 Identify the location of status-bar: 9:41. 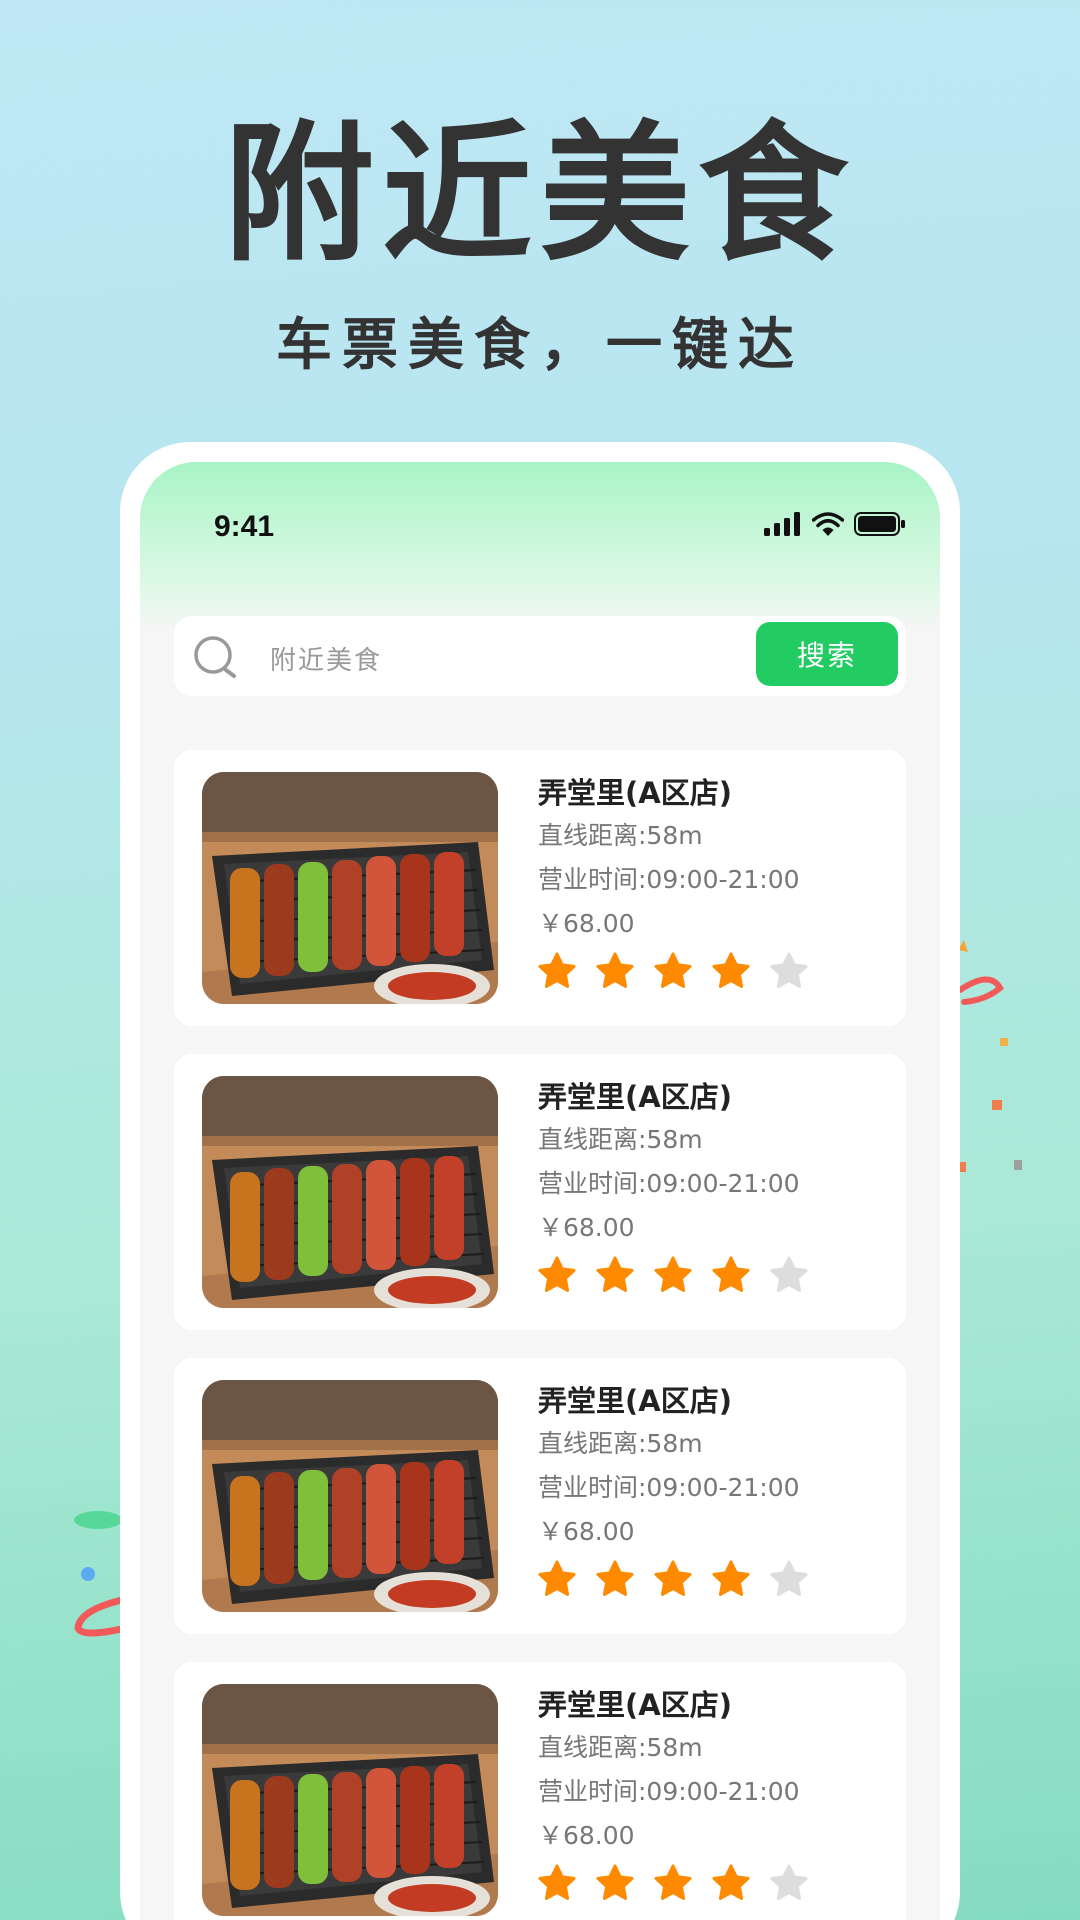
(540, 530).